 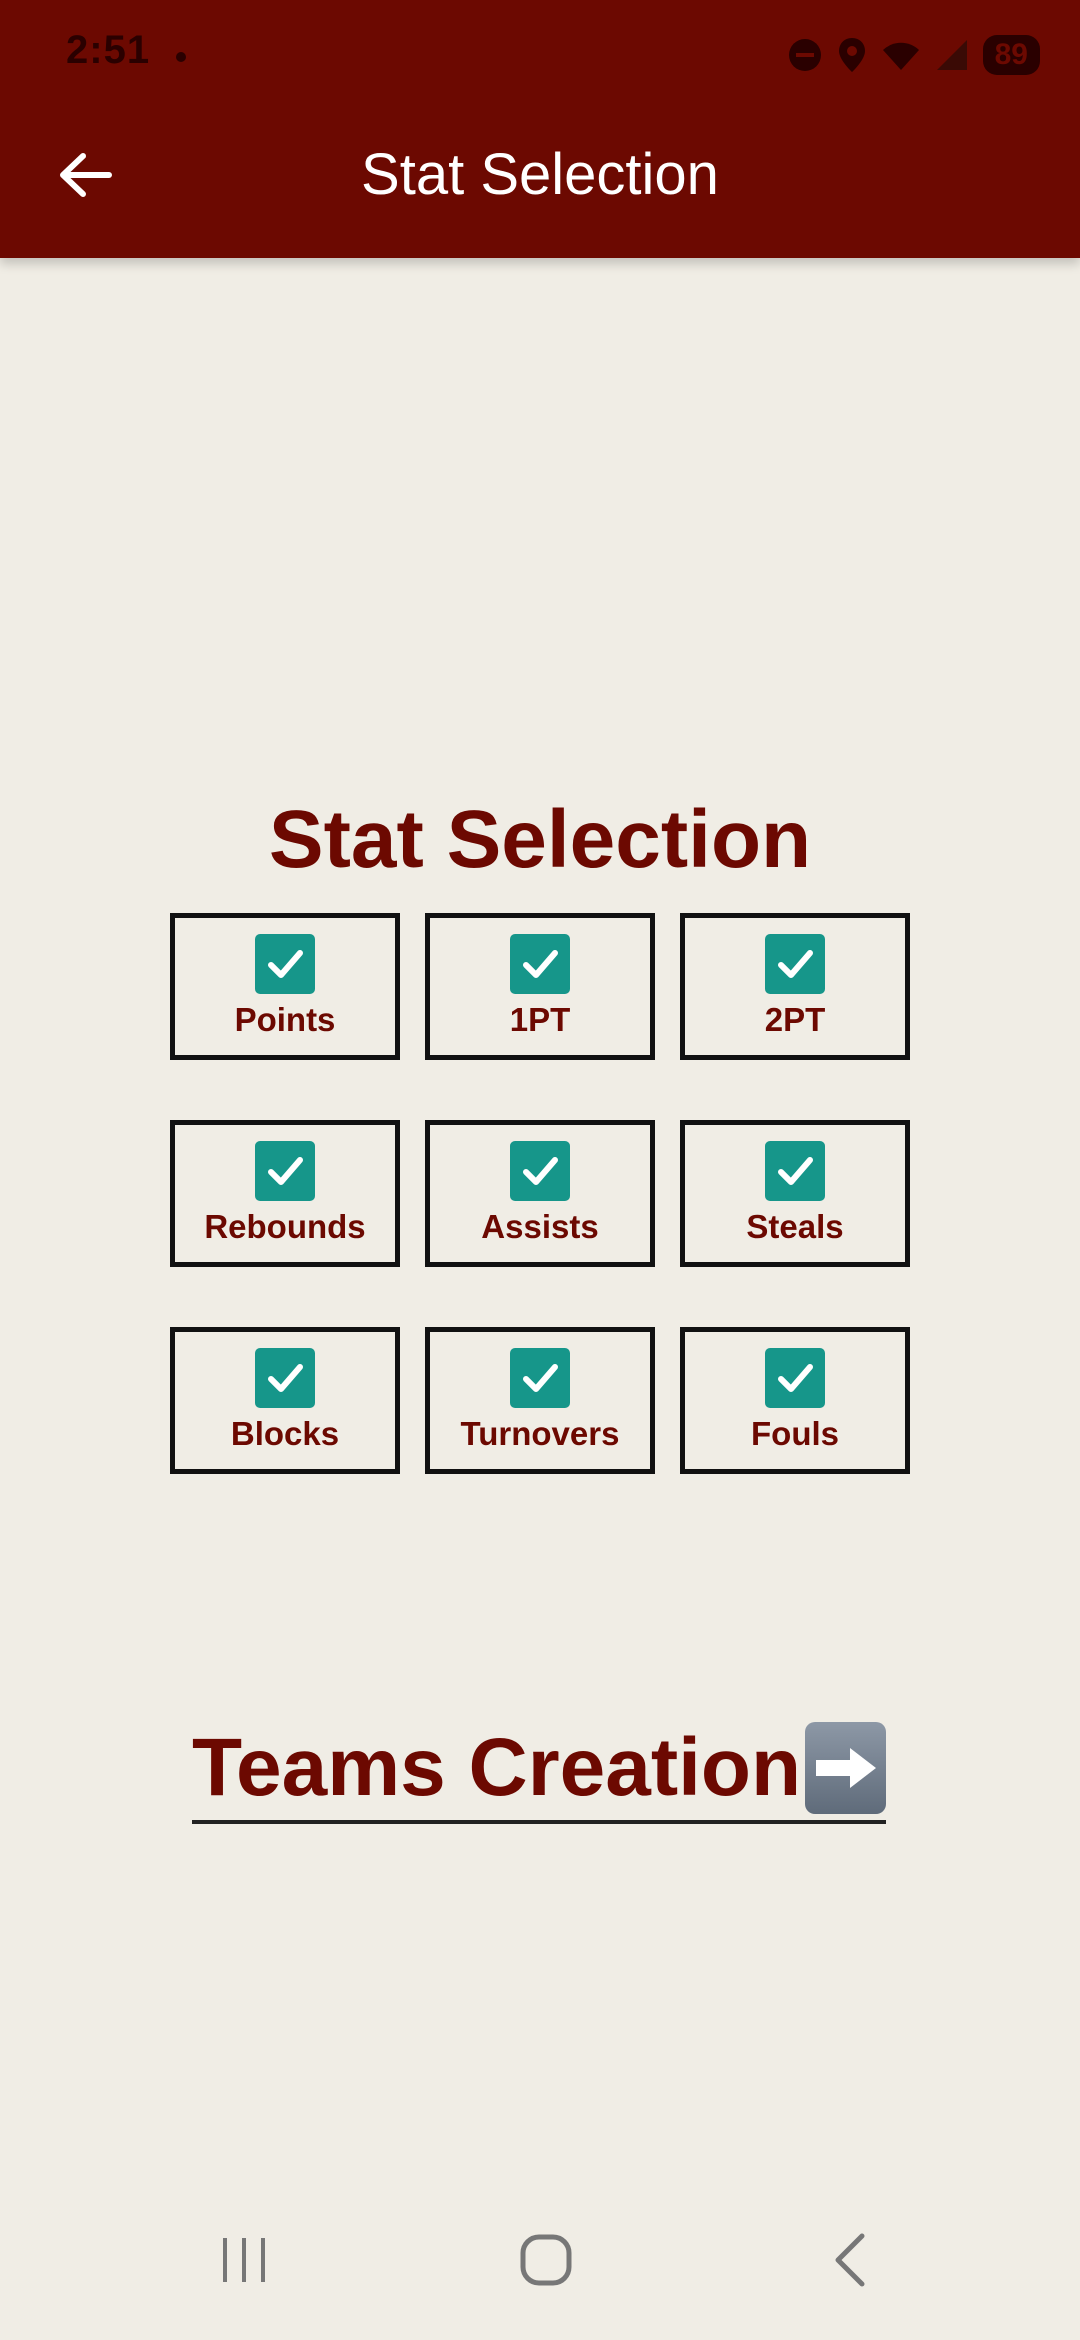 I want to click on home-icon, so click(x=546, y=2260).